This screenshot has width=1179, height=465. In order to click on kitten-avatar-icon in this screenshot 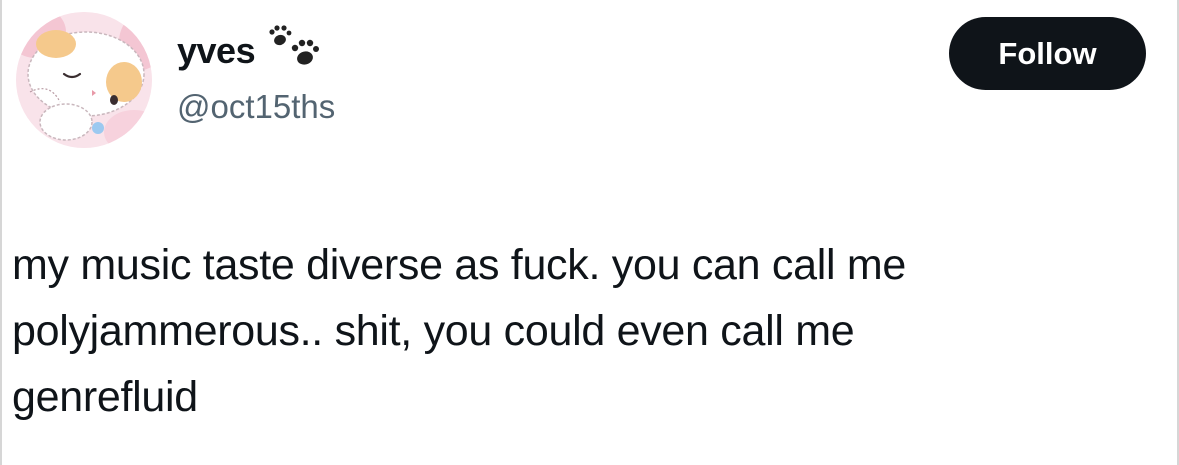, I will do `click(84, 80)`.